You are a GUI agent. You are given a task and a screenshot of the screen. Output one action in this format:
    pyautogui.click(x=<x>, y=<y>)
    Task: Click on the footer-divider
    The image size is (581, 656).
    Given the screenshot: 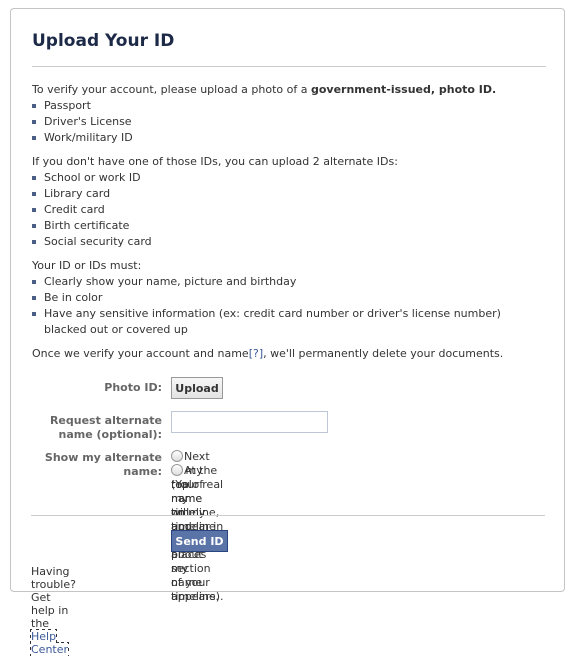 What is the action you would take?
    pyautogui.click(x=288, y=515)
    